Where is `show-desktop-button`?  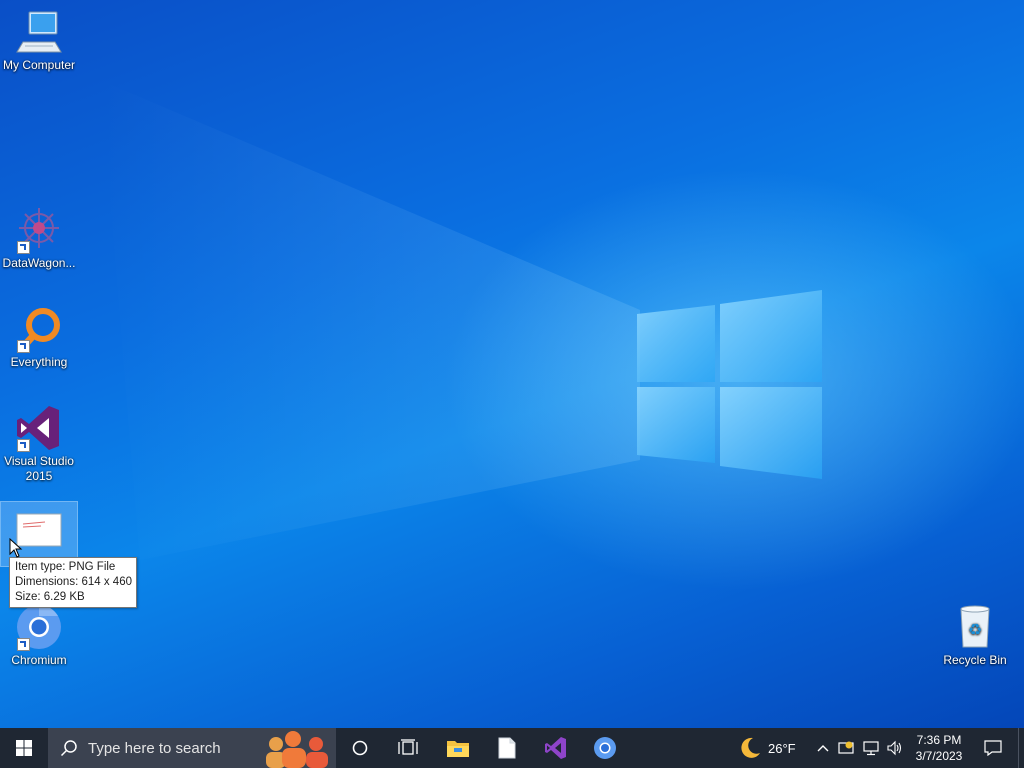 show-desktop-button is located at coordinates (1021, 748).